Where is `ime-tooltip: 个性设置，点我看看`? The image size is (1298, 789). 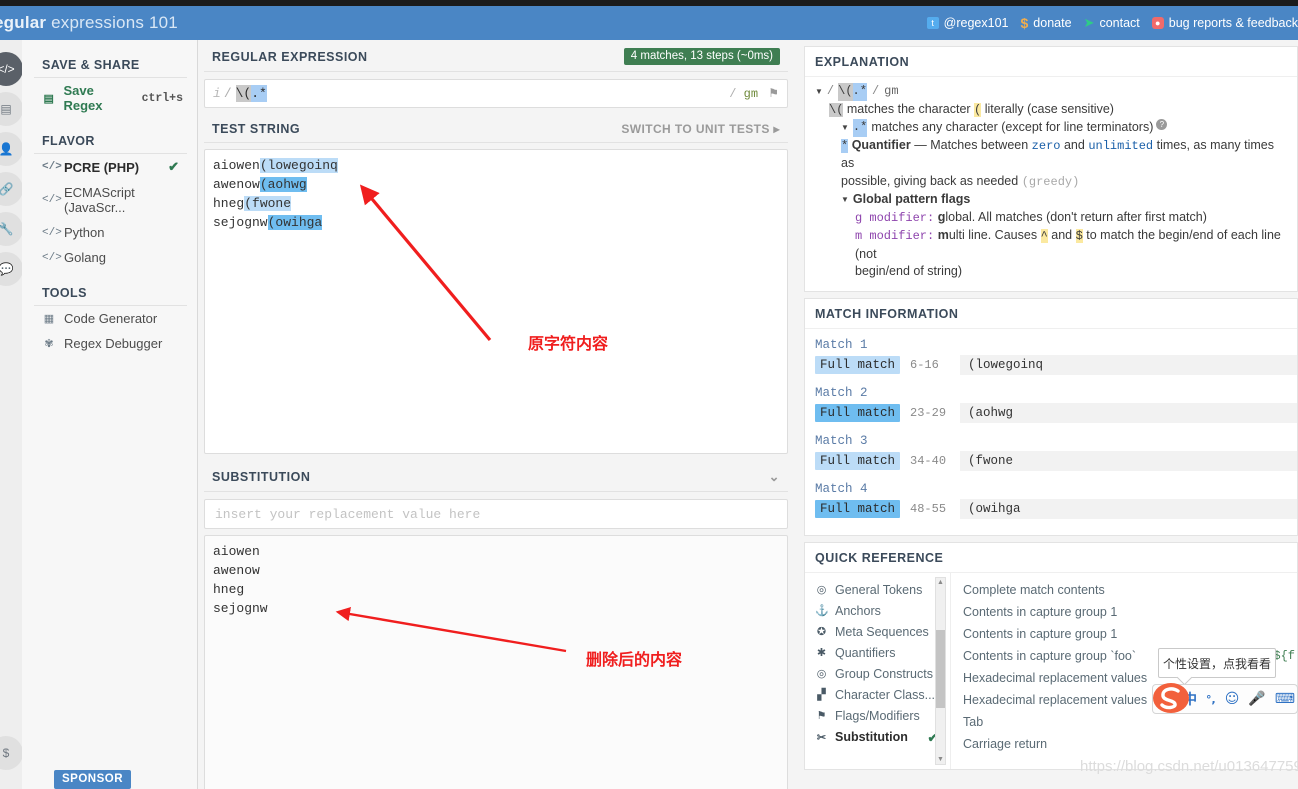 ime-tooltip: 个性设置，点我看看 is located at coordinates (1217, 663).